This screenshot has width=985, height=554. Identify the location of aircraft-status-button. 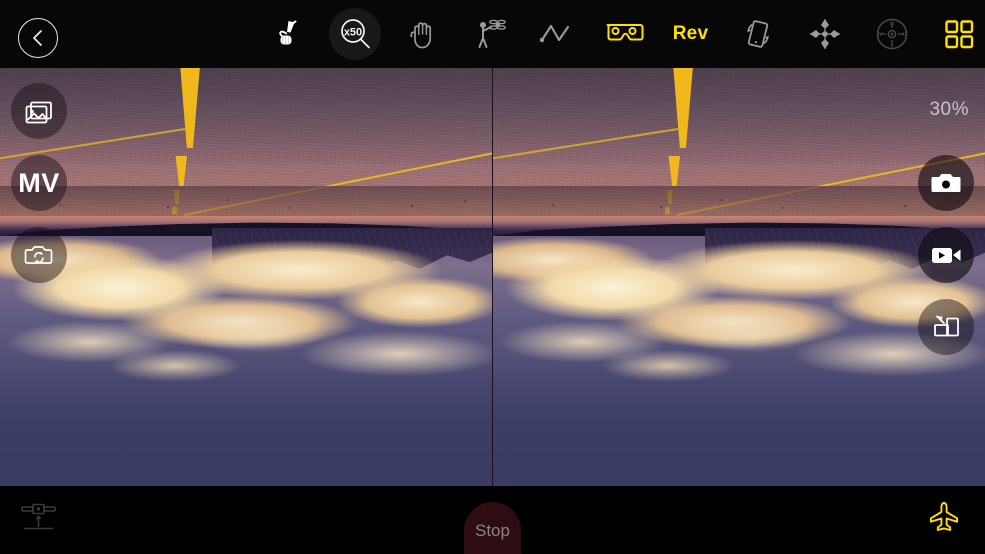
(944, 517).